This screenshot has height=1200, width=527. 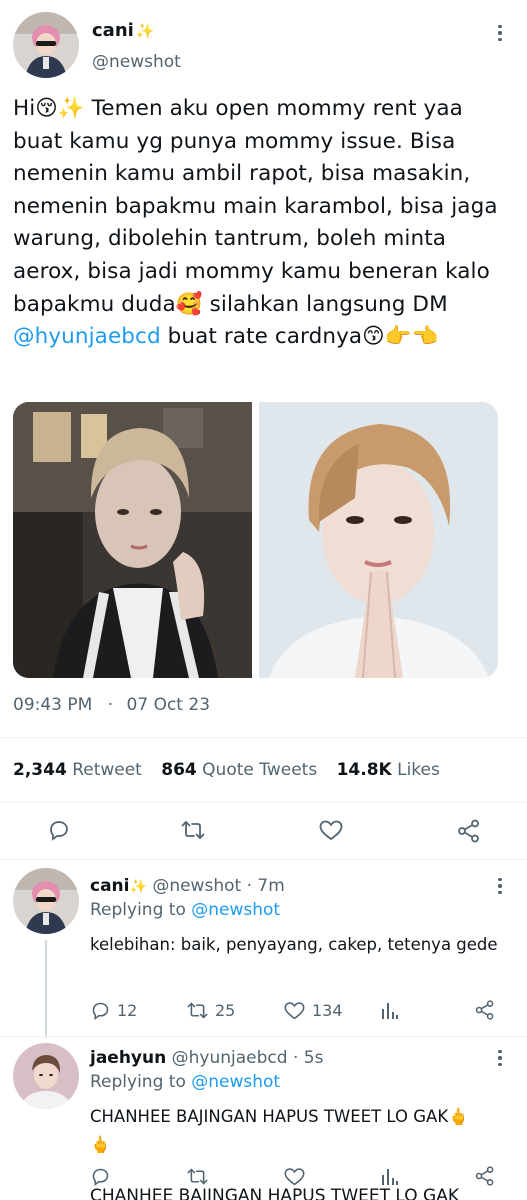 What do you see at coordinates (187, 886) in the screenshot?
I see `reply-author: cani✨ @newshot · 7m` at bounding box center [187, 886].